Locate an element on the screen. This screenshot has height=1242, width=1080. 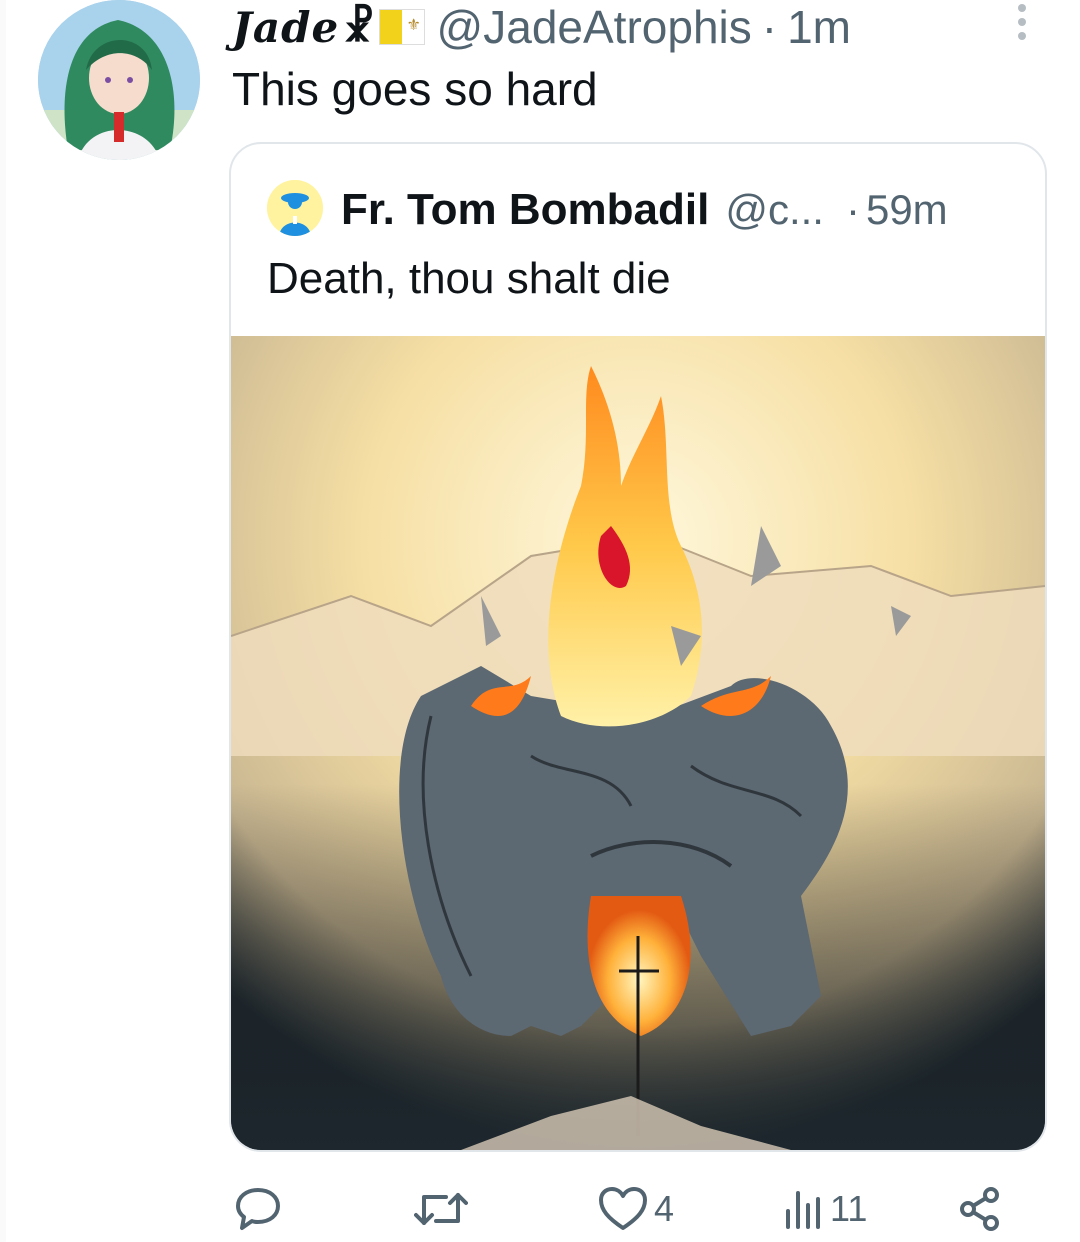
views-button: 11 is located at coordinates (825, 1209).